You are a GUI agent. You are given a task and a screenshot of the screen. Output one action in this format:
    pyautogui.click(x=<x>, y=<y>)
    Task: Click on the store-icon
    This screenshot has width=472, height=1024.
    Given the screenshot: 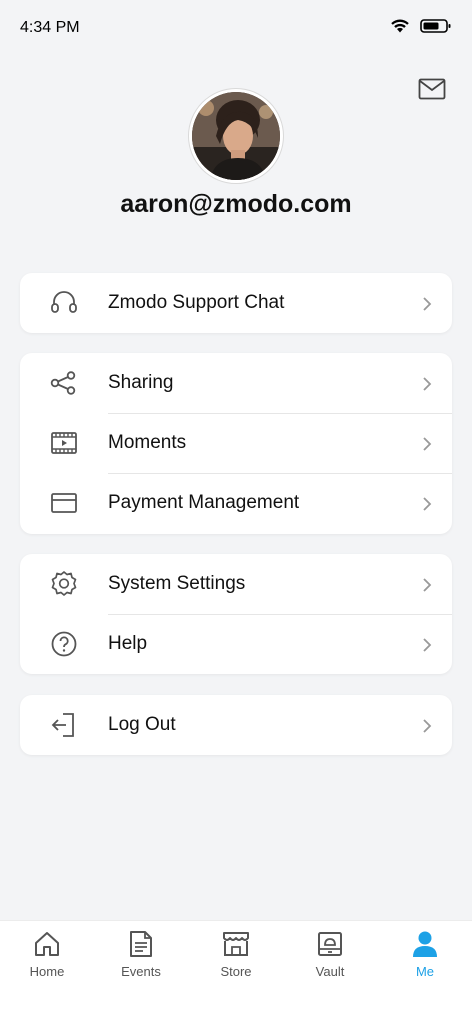 What is the action you would take?
    pyautogui.click(x=236, y=944)
    